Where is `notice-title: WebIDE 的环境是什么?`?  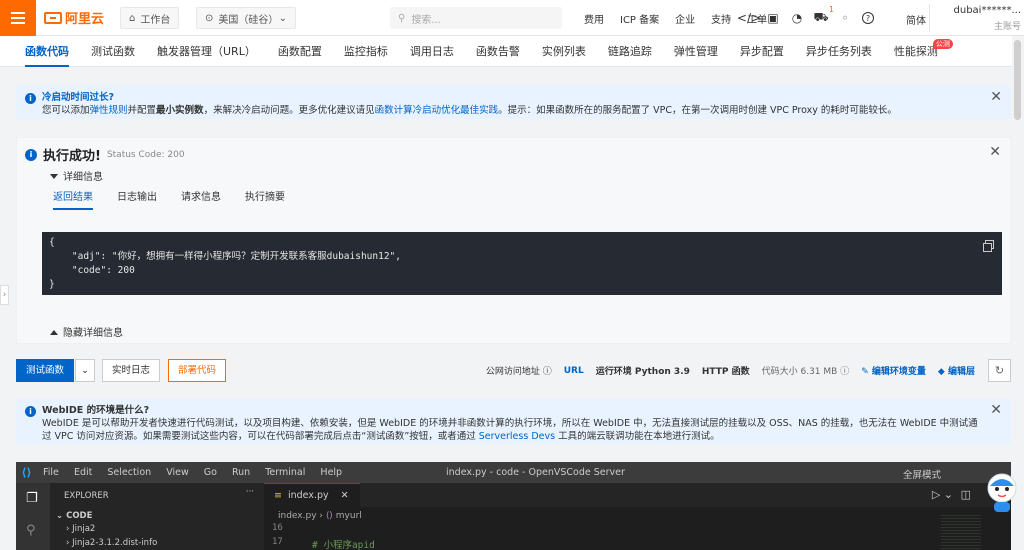 notice-title: WebIDE 的环境是什么? is located at coordinates (96, 410).